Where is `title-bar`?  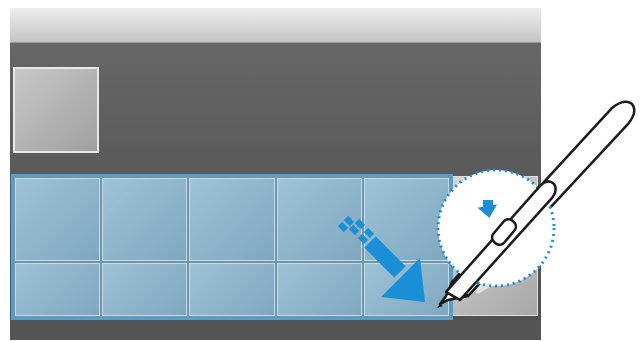
title-bar is located at coordinates (275, 25).